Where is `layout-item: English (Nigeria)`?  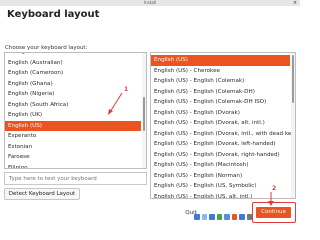 layout-item: English (Nigeria) is located at coordinates (73, 94).